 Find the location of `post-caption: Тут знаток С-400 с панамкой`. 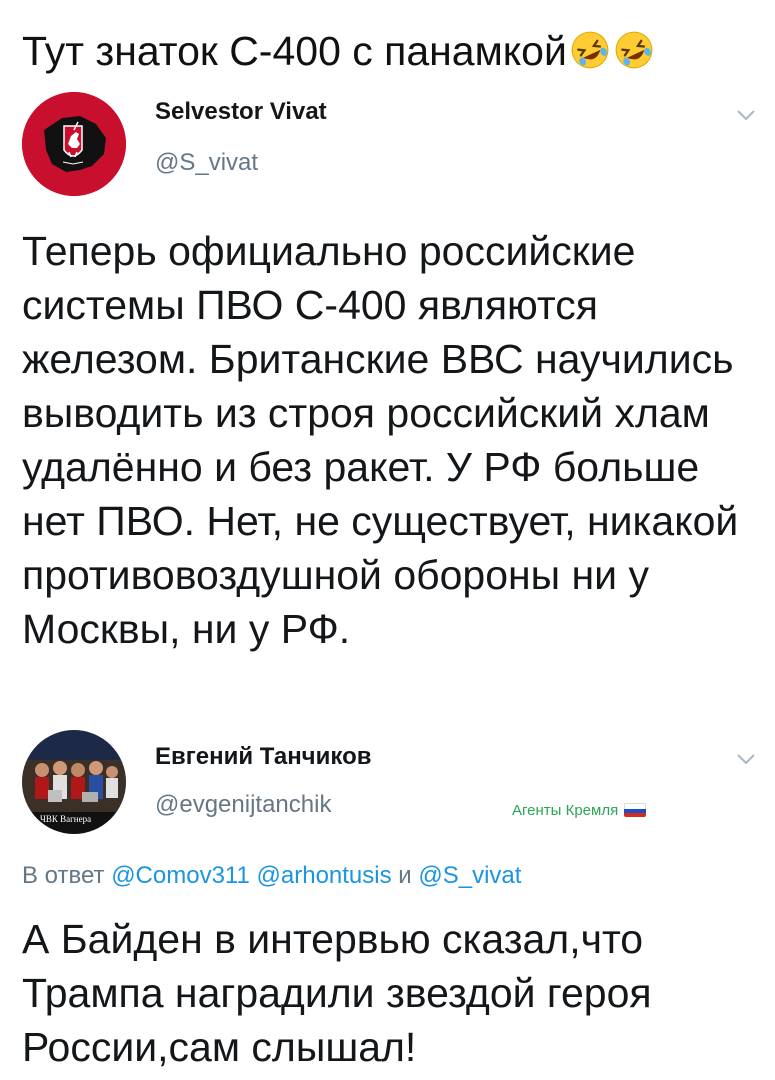

post-caption: Тут знаток С-400 с панамкой is located at coordinates (338, 51).